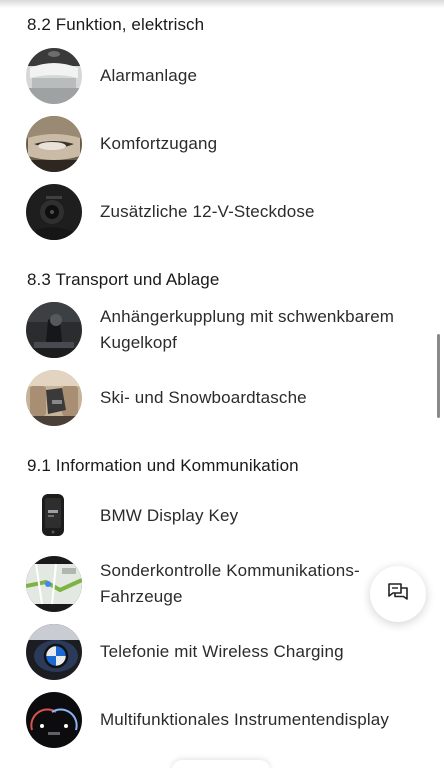  I want to click on item-label: BMW Display Key, so click(169, 515).